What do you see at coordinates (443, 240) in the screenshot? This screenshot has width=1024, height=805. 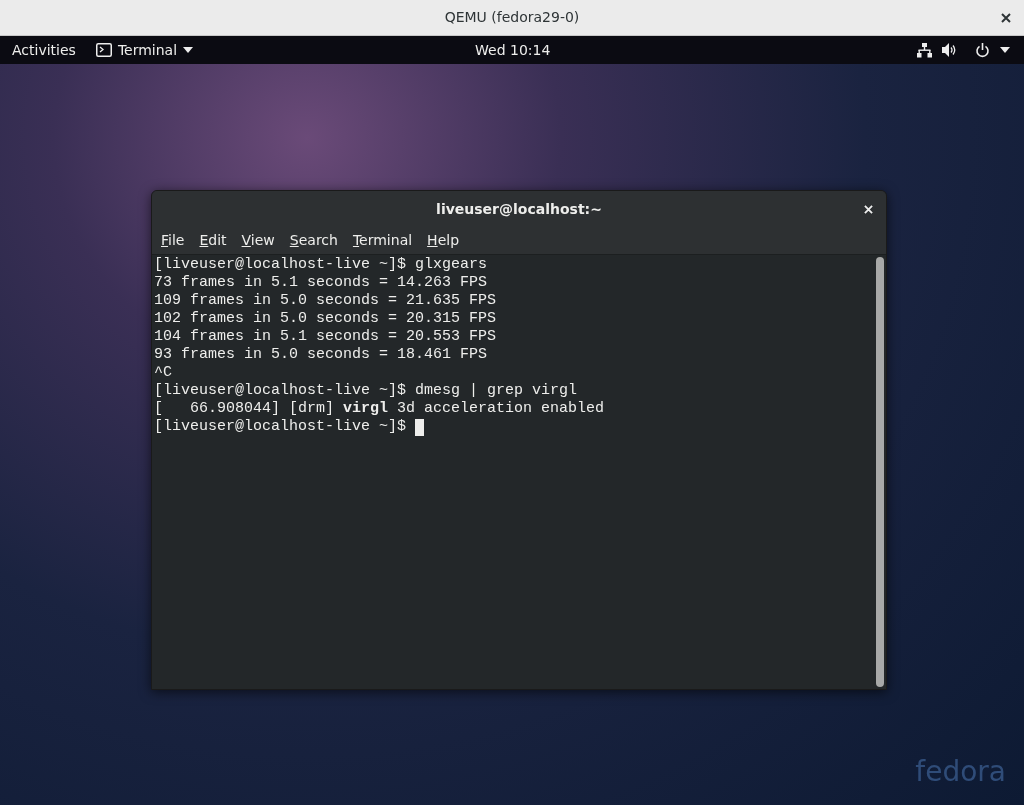 I see `menu-item: Help` at bounding box center [443, 240].